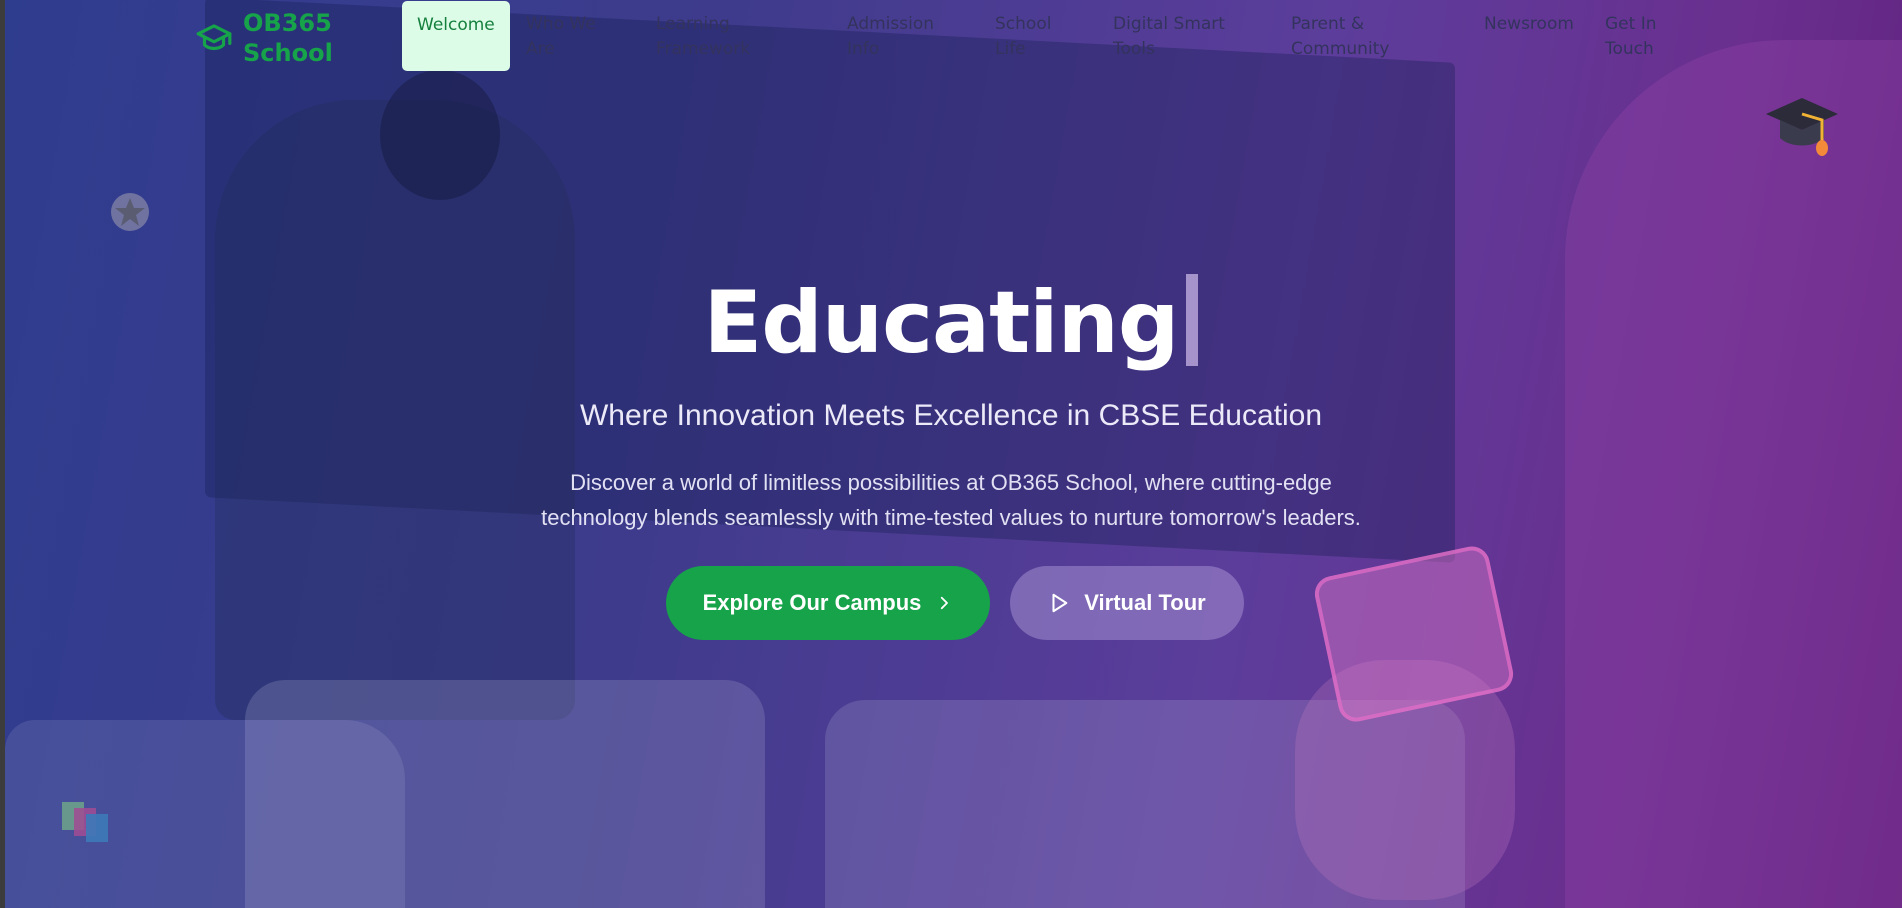 Image resolution: width=1902 pixels, height=908 pixels. I want to click on books-emoji, so click(85, 822).